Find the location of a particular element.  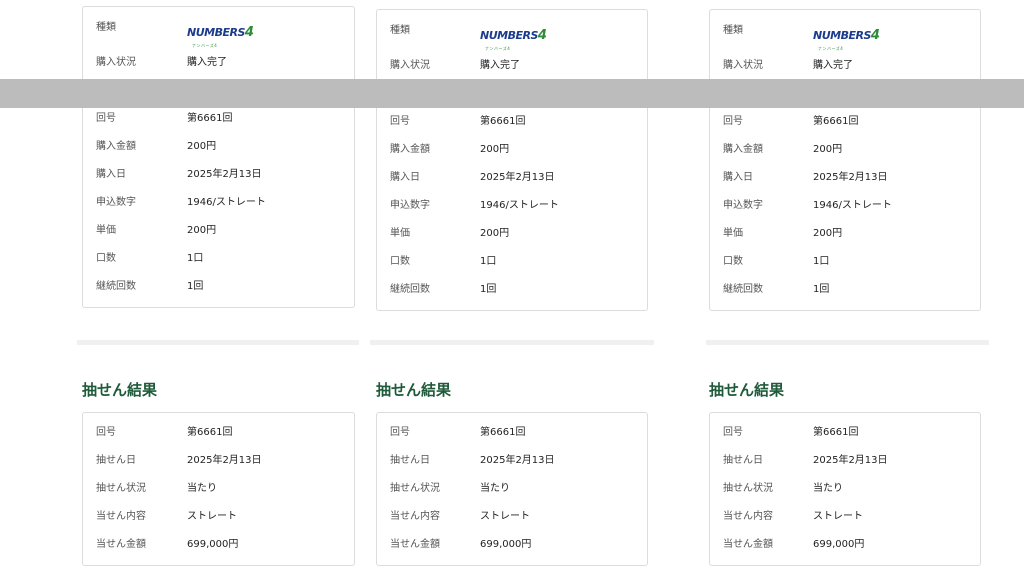

win-detail-row: 当せん内容 ストレート is located at coordinates (847, 517).